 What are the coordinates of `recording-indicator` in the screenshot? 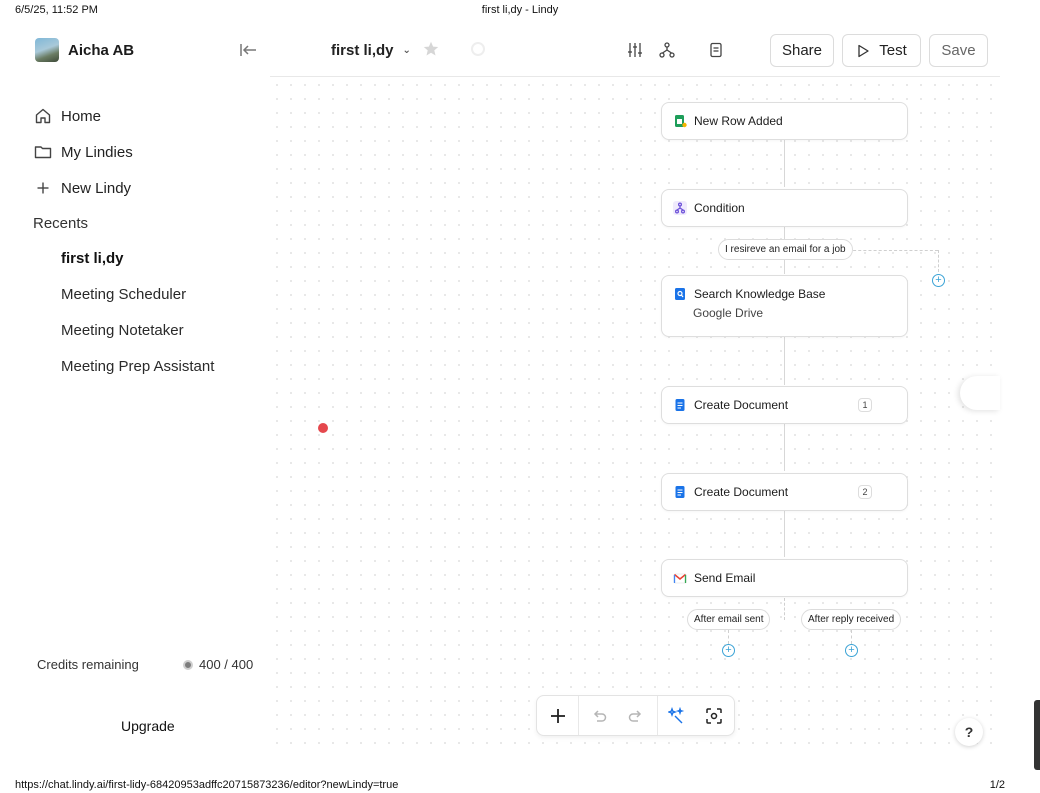 It's located at (323, 428).